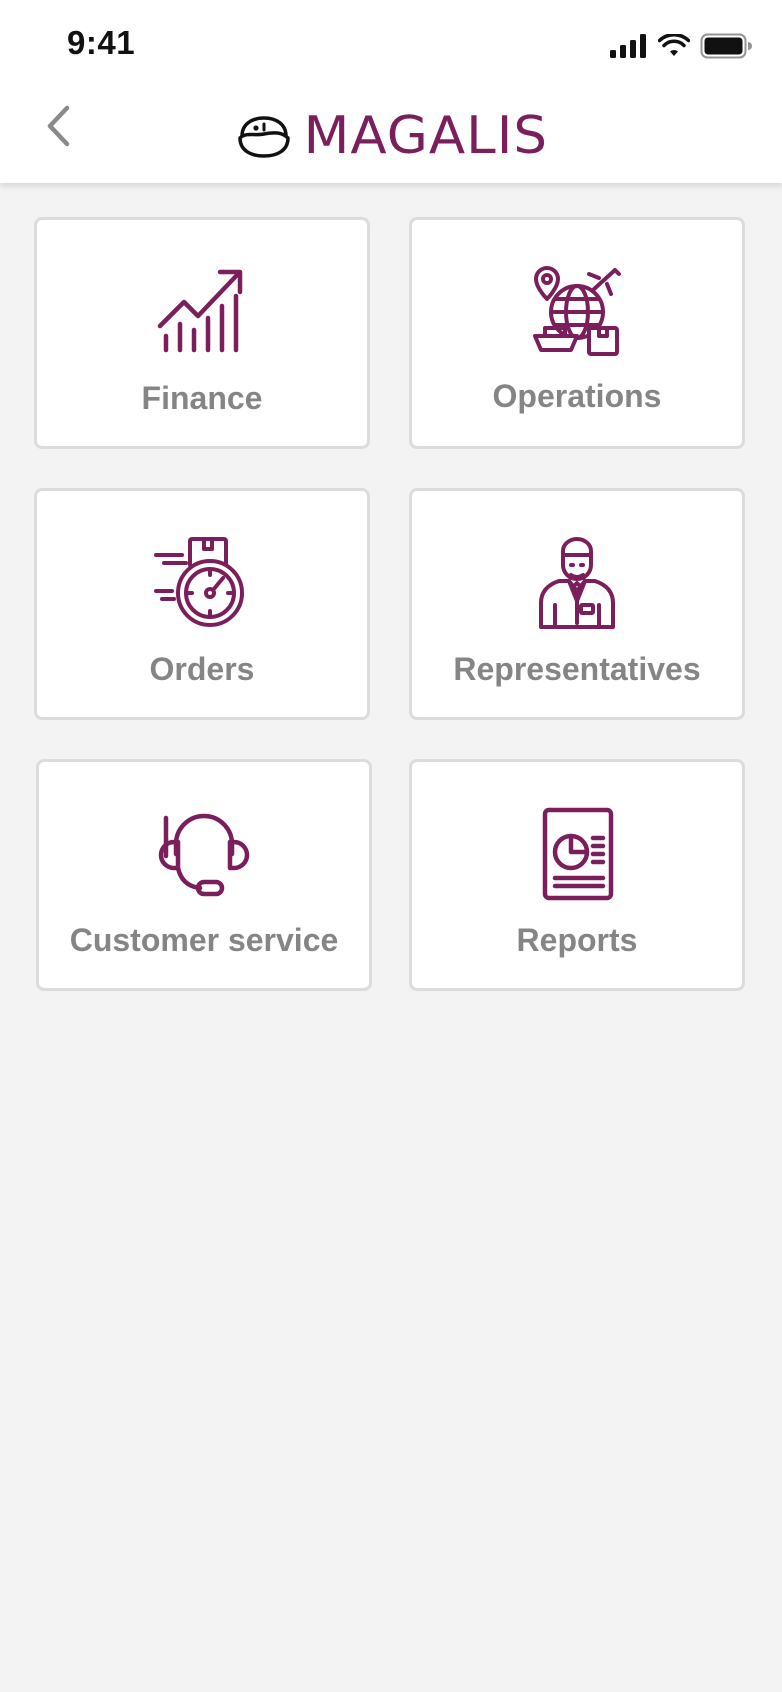 This screenshot has width=782, height=1692. What do you see at coordinates (674, 45) in the screenshot?
I see `wifi-icon` at bounding box center [674, 45].